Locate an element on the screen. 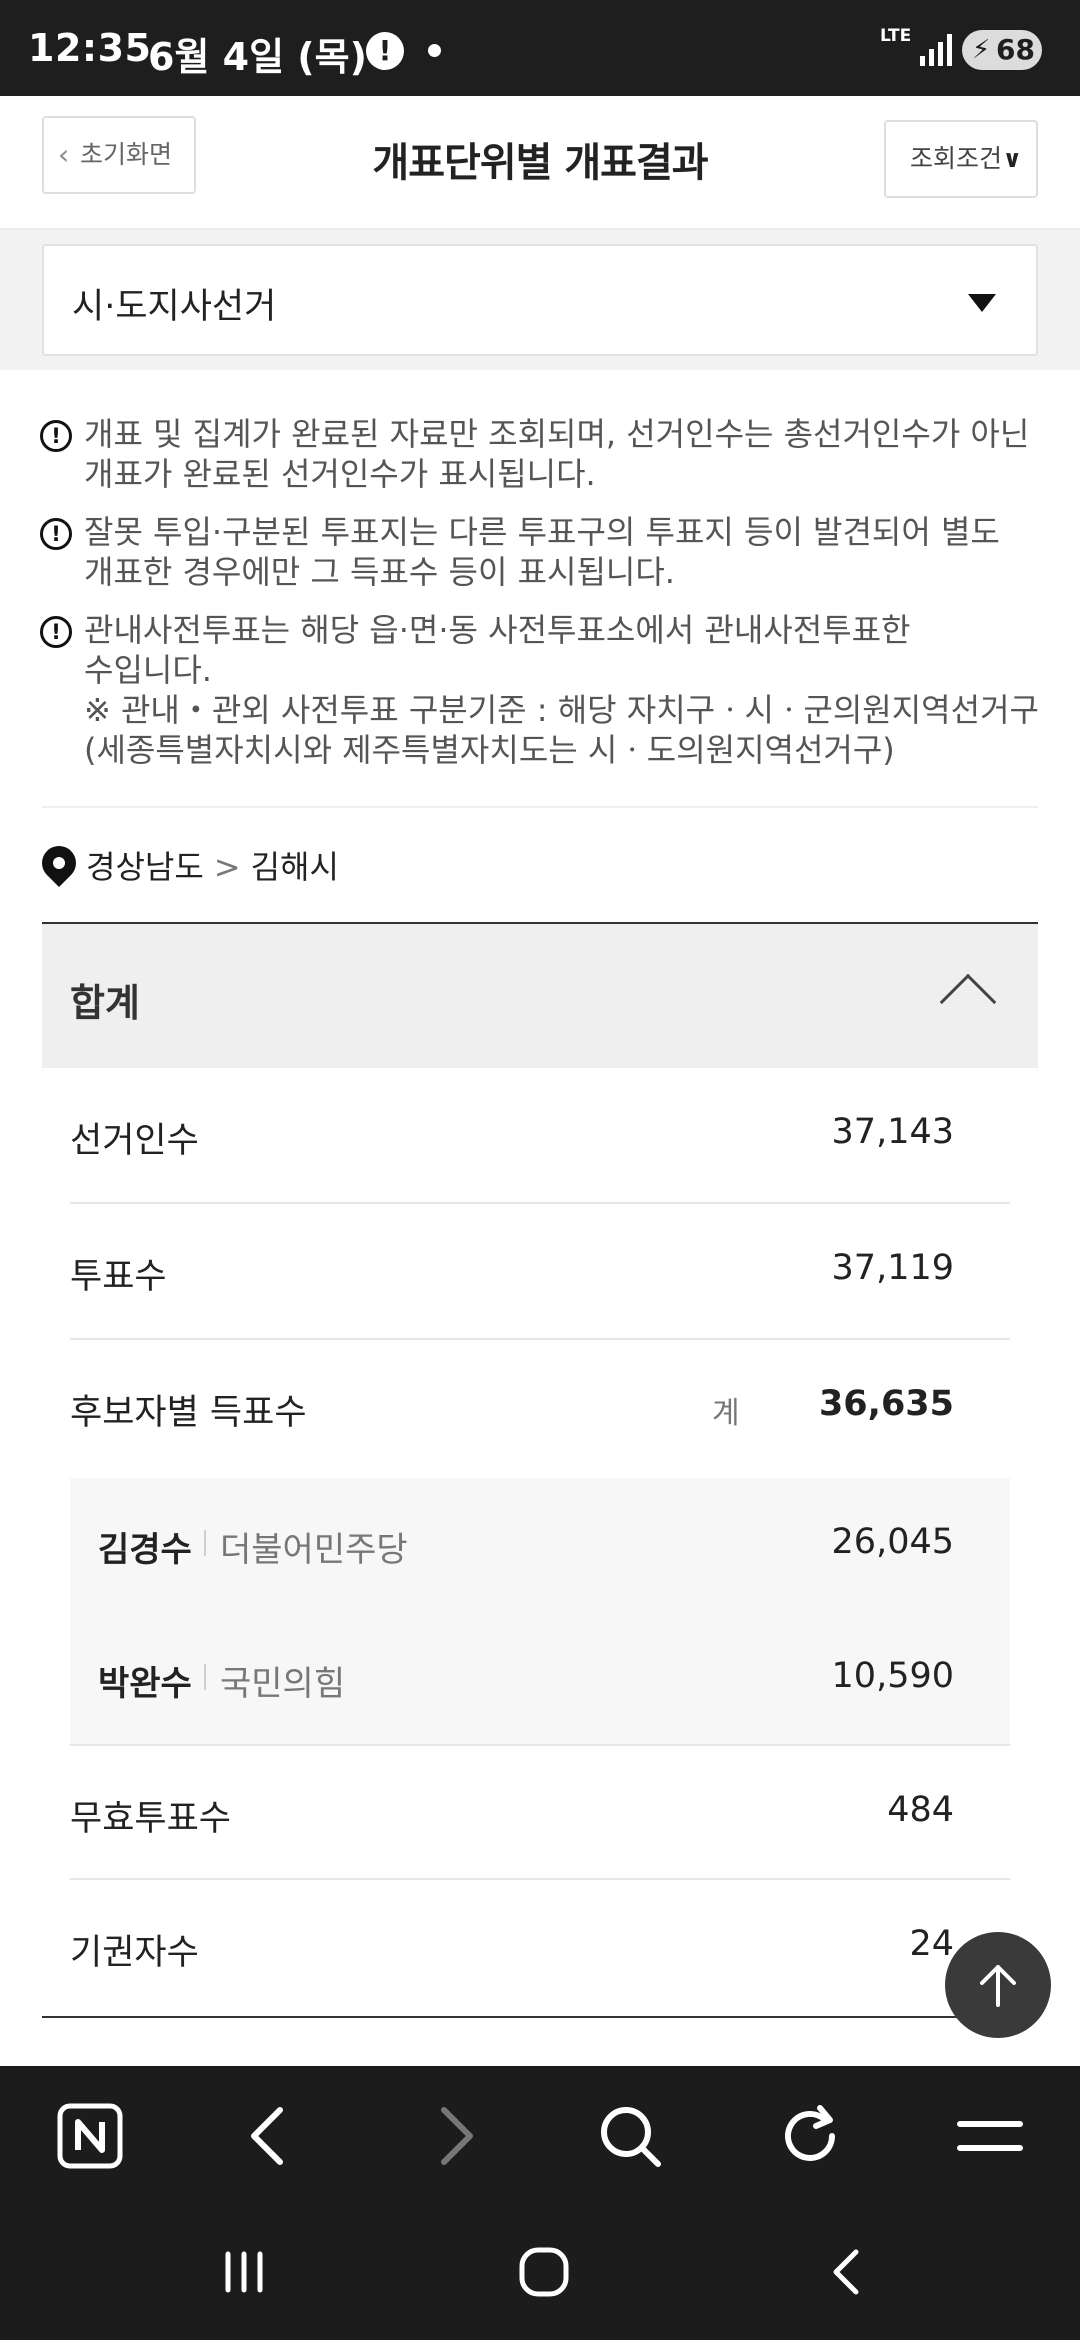 The width and height of the screenshot is (1080, 2340). invalid-votes-row: 무효투표수 484 is located at coordinates (540, 1812).